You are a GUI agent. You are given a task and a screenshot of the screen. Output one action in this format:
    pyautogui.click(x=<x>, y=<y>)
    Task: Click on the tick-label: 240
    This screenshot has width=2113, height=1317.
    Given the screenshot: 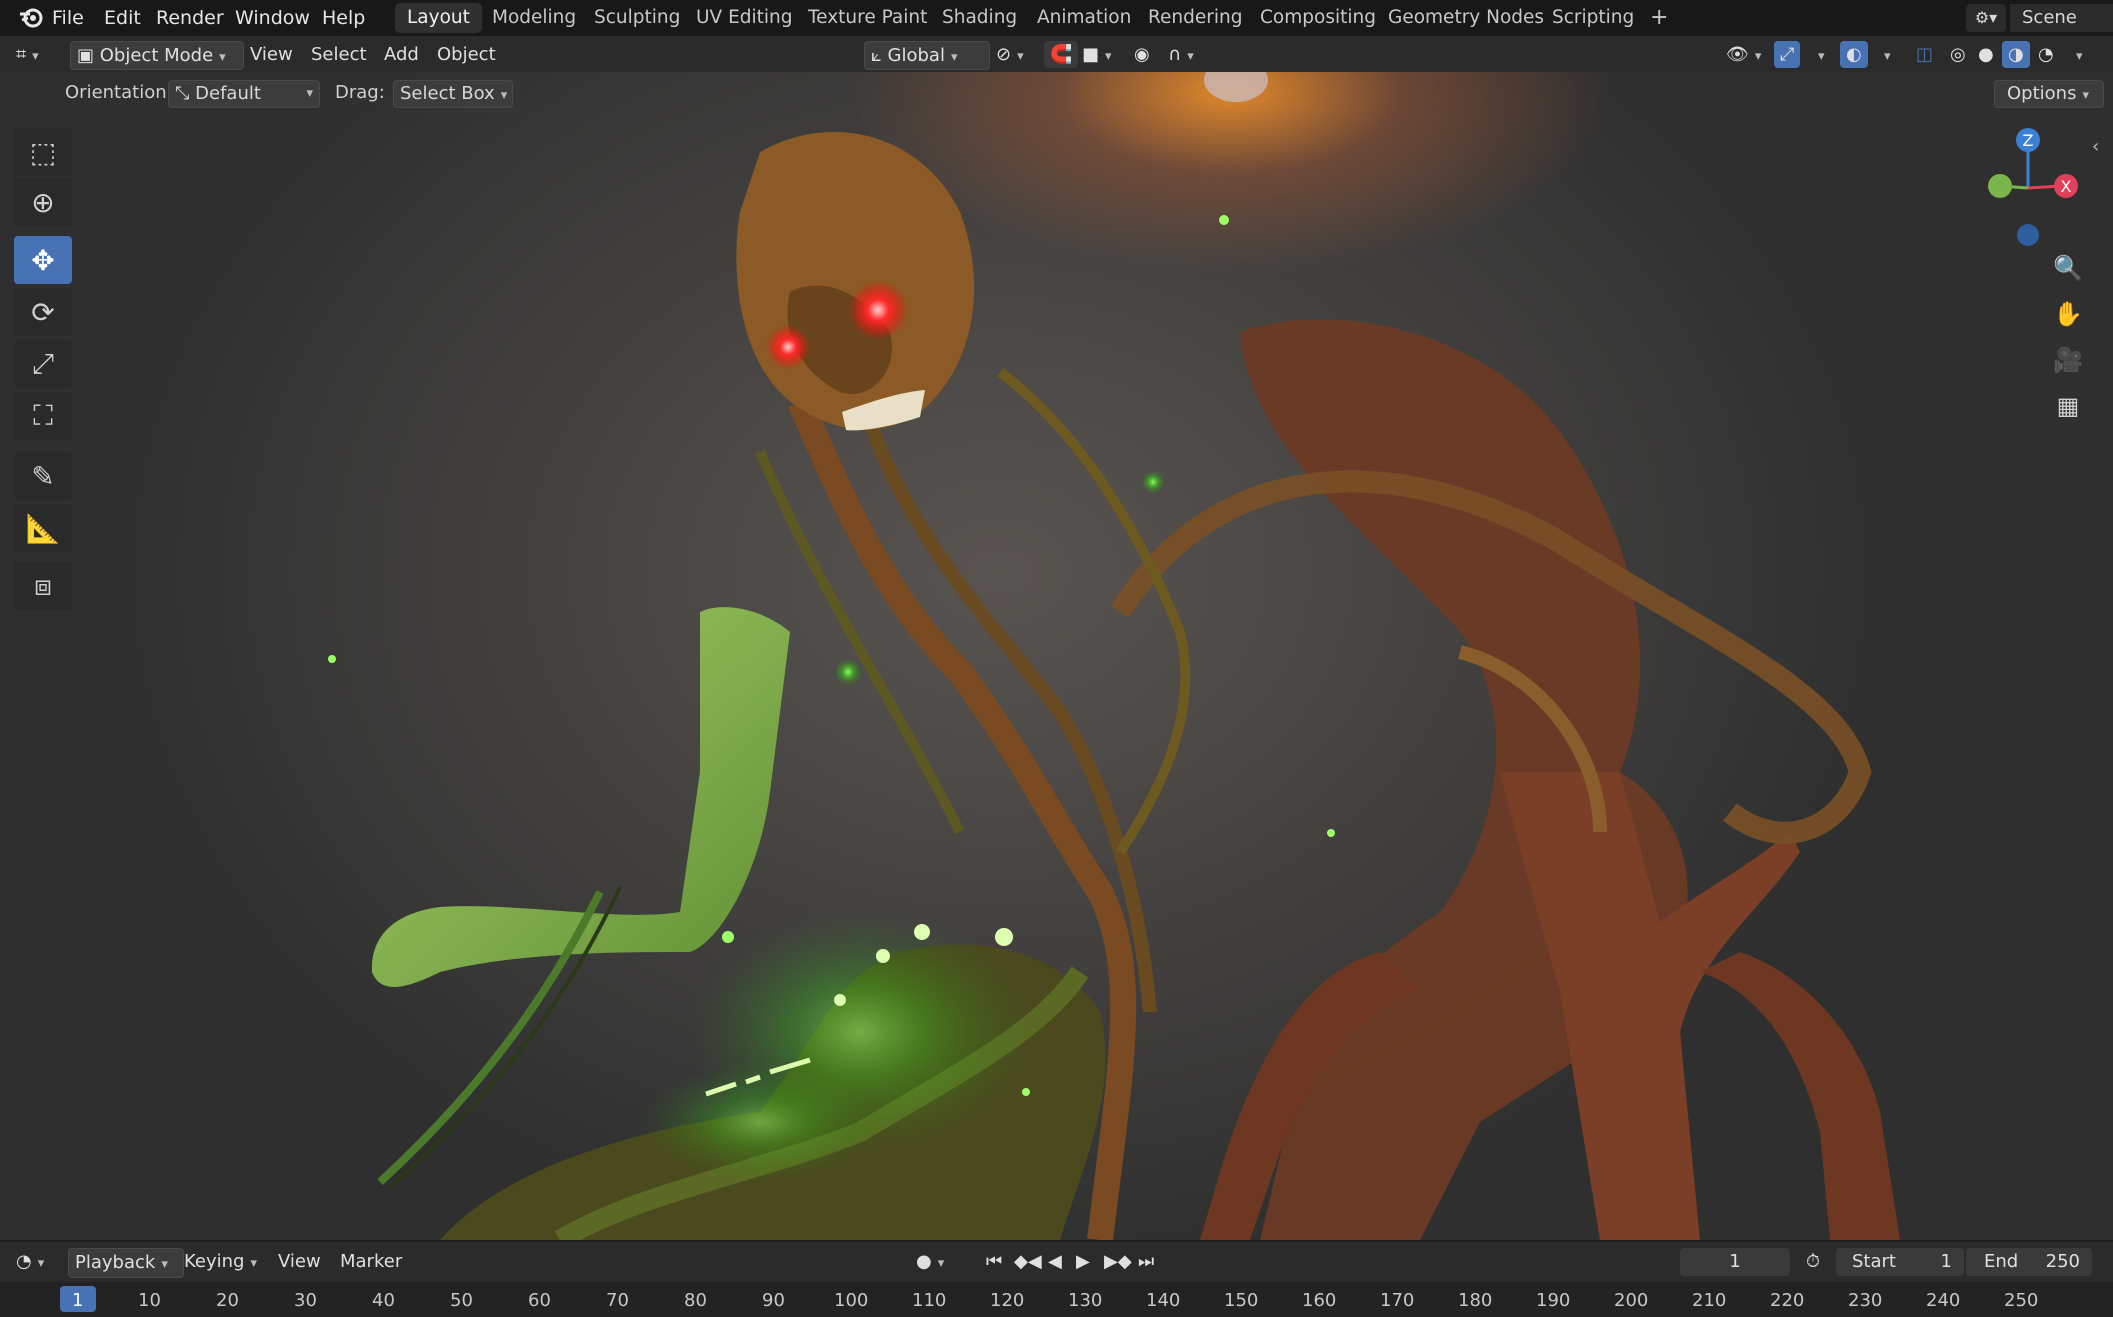 What is the action you would take?
    pyautogui.click(x=1943, y=1300)
    